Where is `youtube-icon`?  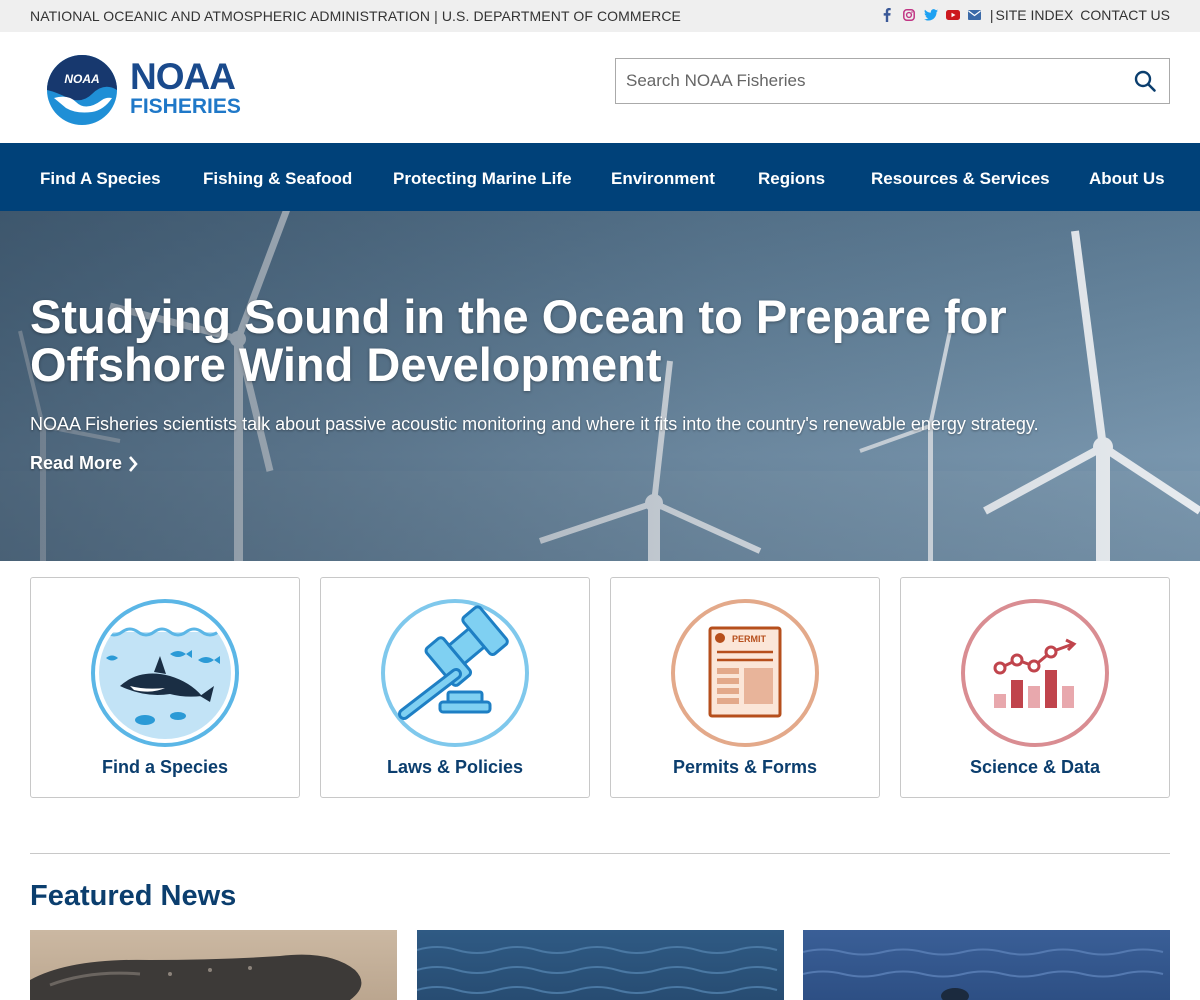 youtube-icon is located at coordinates (952, 15).